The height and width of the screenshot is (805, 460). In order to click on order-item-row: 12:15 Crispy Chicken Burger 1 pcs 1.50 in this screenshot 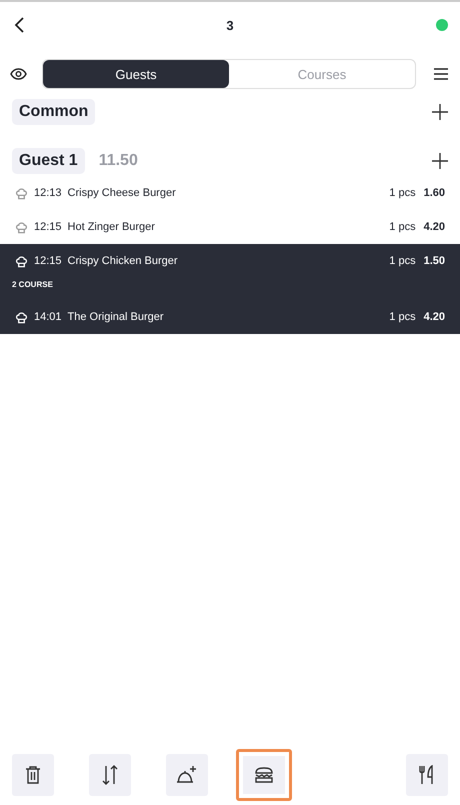, I will do `click(230, 261)`.